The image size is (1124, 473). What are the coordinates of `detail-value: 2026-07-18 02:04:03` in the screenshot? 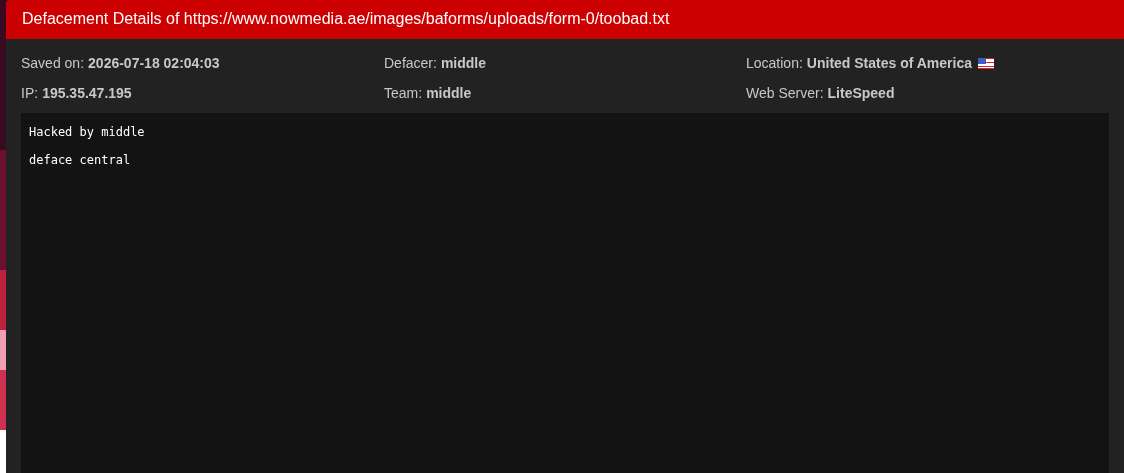 It's located at (154, 63).